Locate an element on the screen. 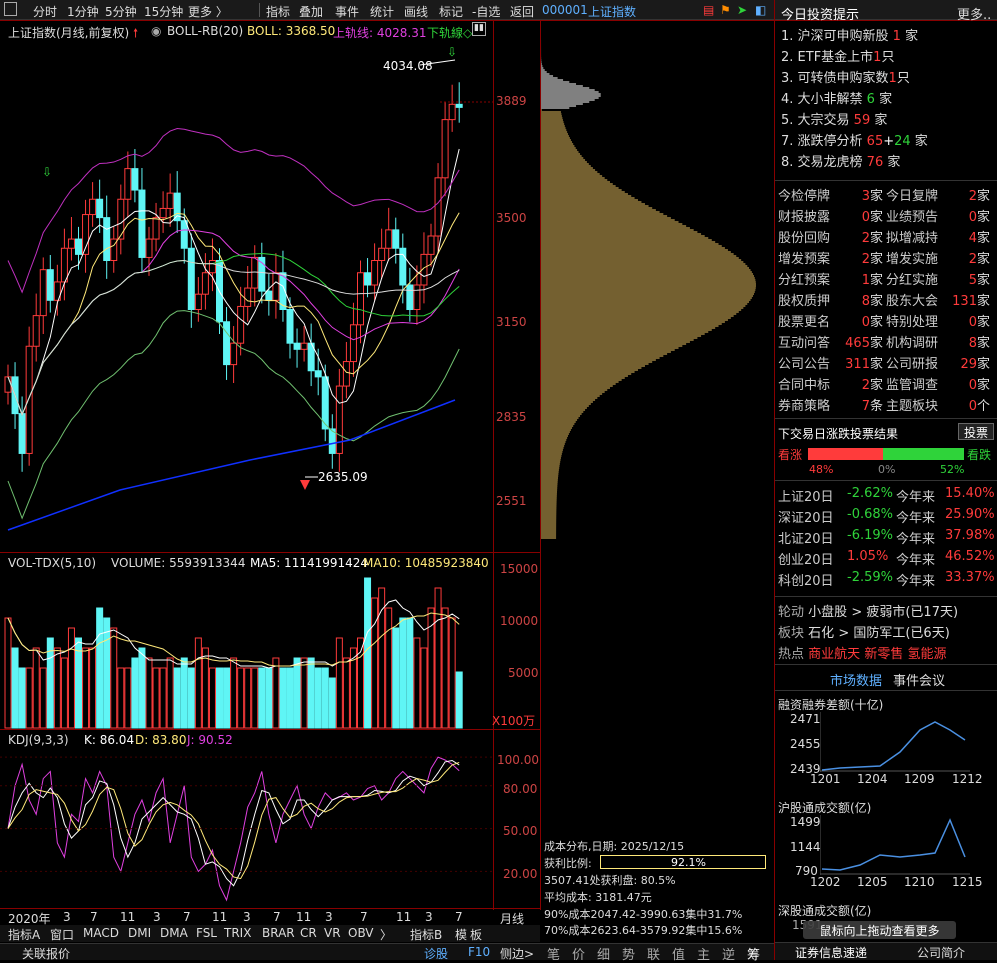 This screenshot has height=963, width=997. tab-more: 更多 〉 is located at coordinates (208, 11).